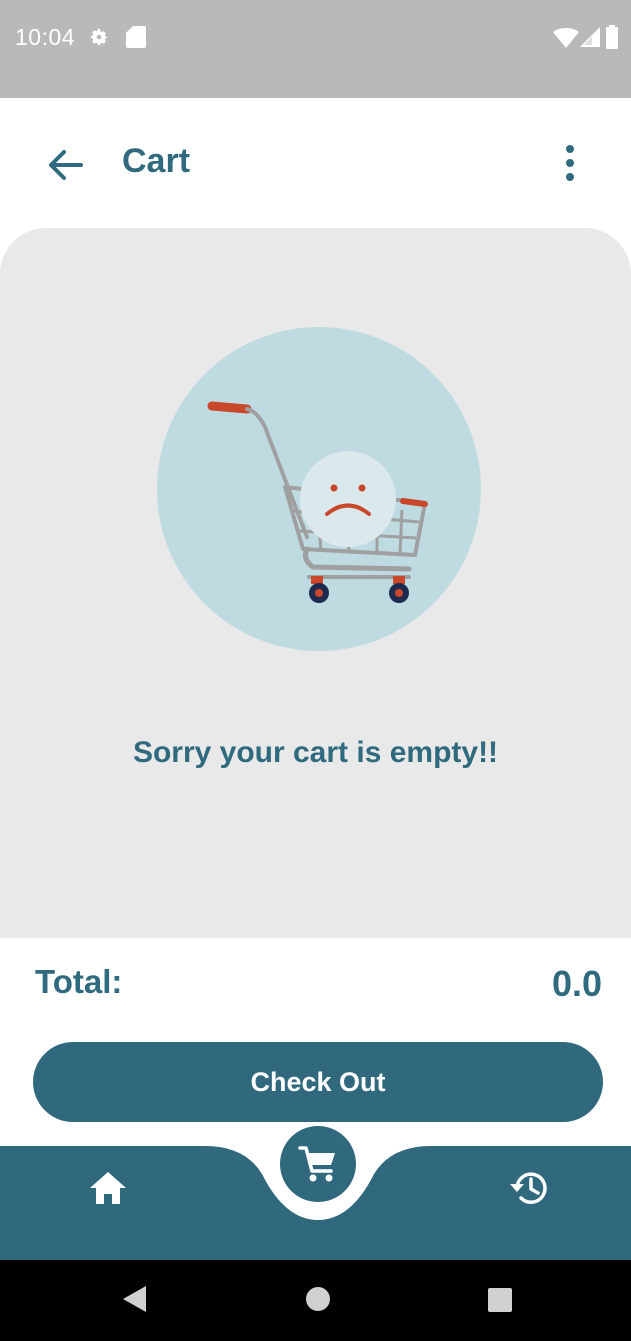 The width and height of the screenshot is (631, 1341). What do you see at coordinates (156, 161) in the screenshot?
I see `page-title: Cart` at bounding box center [156, 161].